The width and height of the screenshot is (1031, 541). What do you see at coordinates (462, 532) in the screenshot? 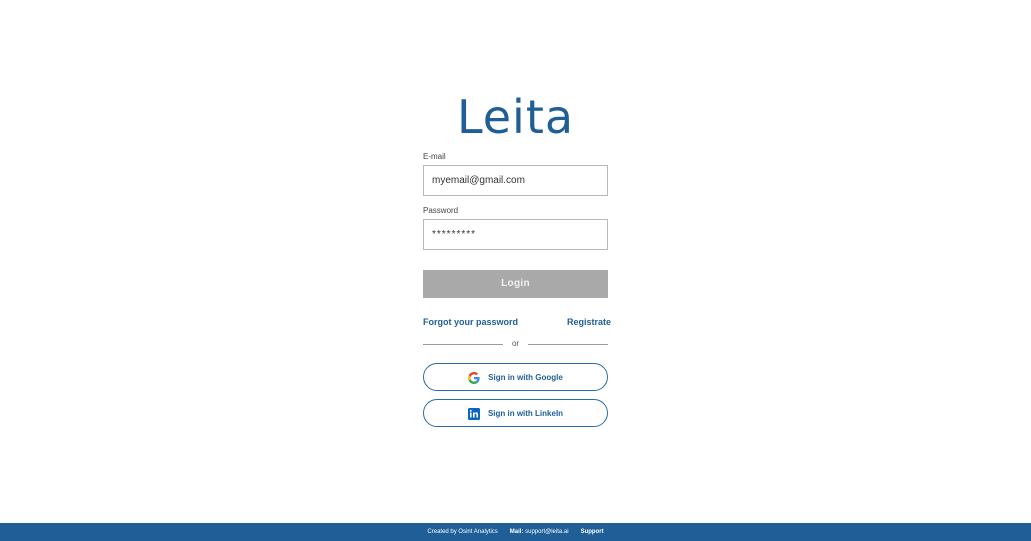
I see `footer-created-by: Created by Osint Analytics` at bounding box center [462, 532].